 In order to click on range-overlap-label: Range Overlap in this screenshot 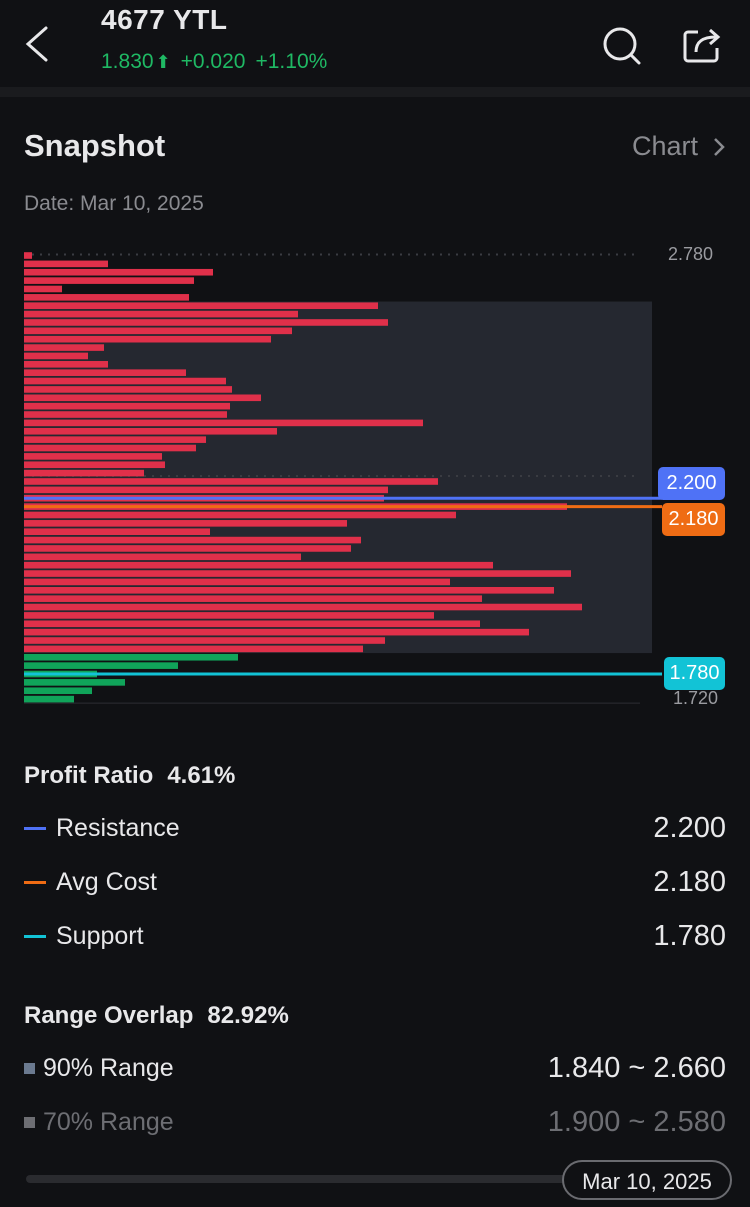, I will do `click(109, 1015)`.